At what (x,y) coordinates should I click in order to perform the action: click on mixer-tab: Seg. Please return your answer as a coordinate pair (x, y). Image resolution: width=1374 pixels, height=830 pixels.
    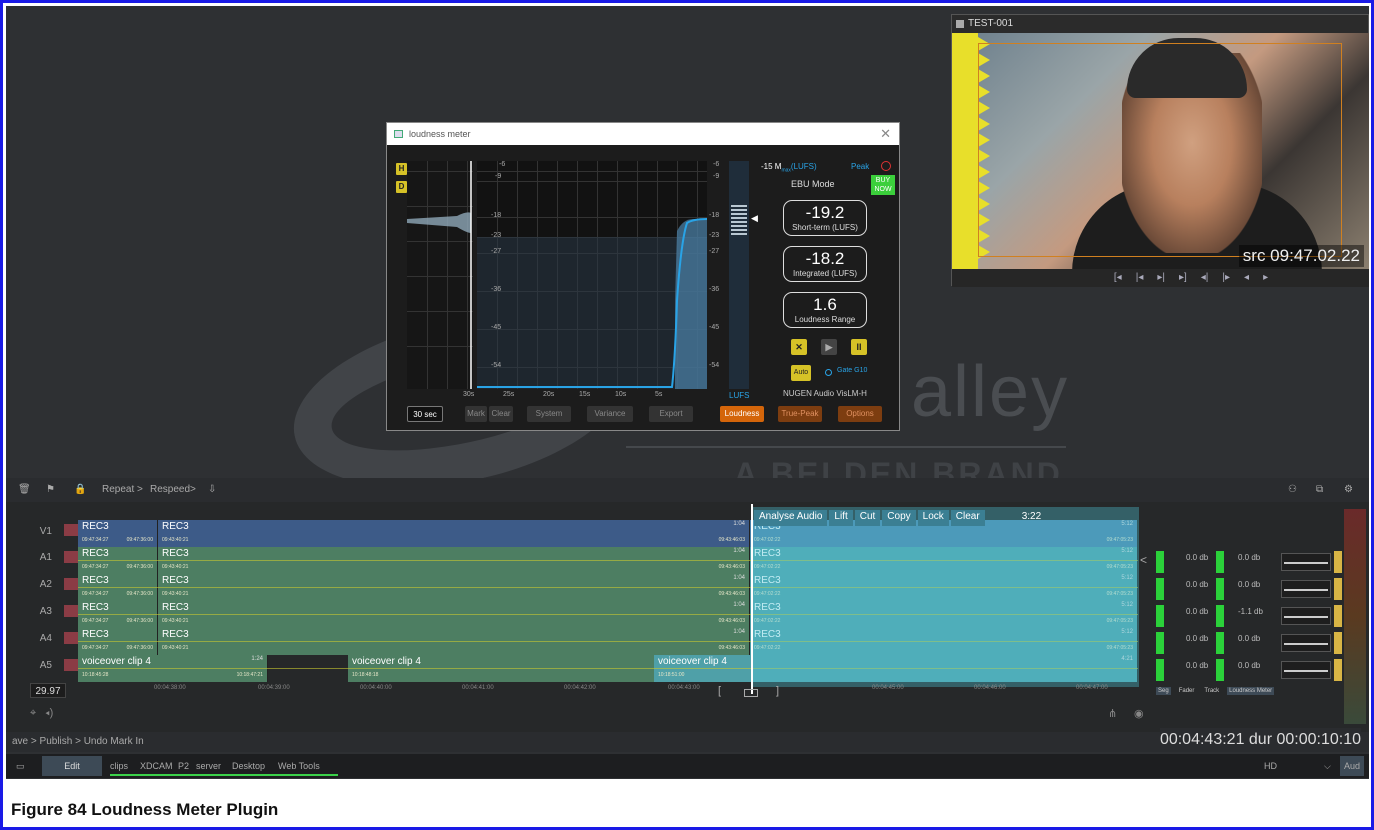
    Looking at the image, I should click on (1163, 691).